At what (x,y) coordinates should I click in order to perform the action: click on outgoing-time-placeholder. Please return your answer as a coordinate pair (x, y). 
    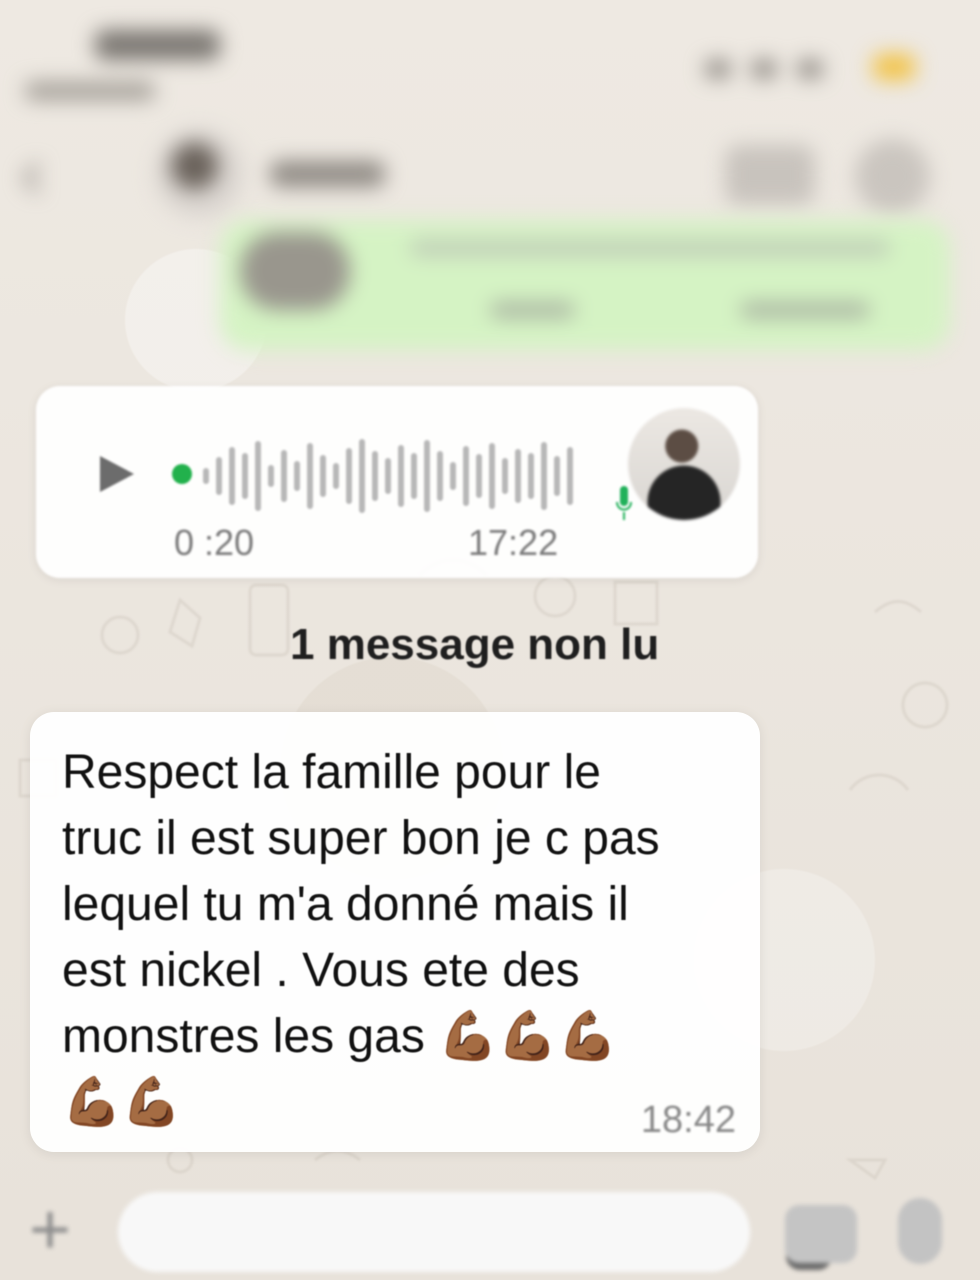
    Looking at the image, I should click on (805, 310).